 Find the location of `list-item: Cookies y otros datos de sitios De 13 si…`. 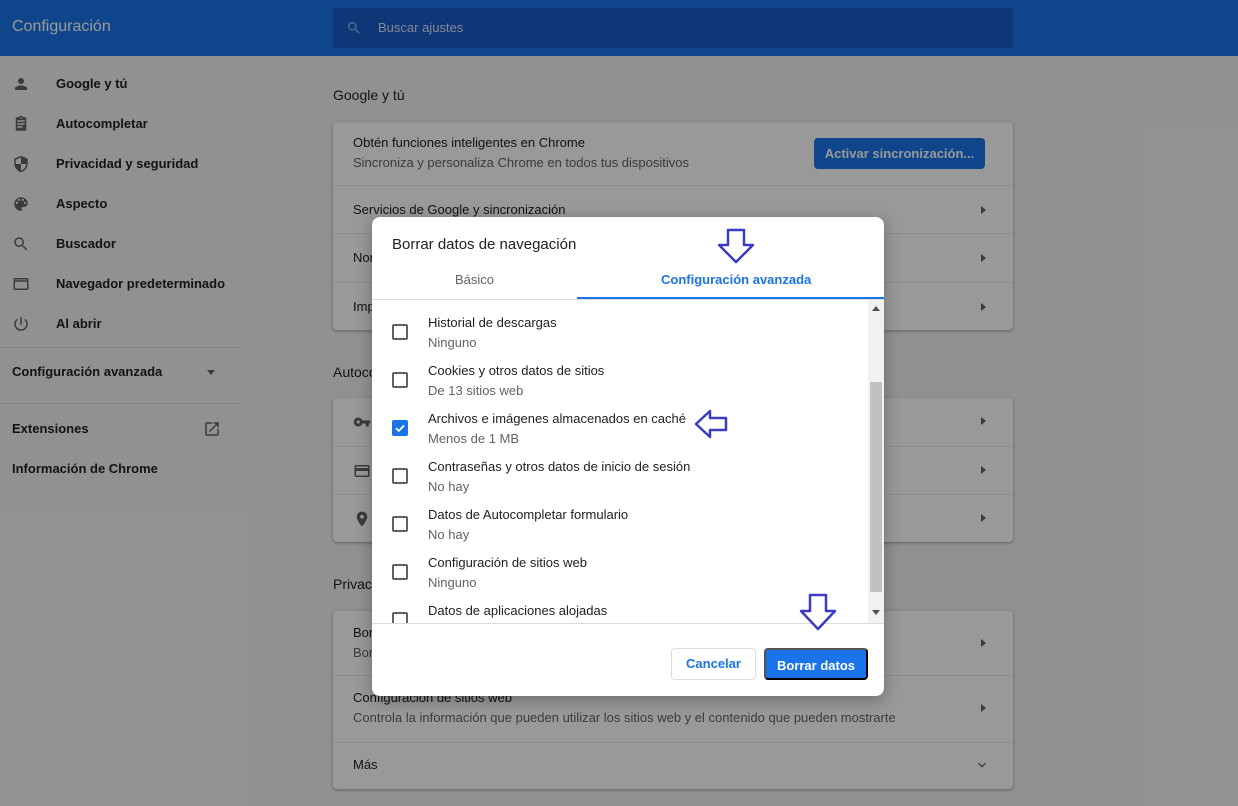

list-item: Cookies y otros datos de sitios De 13 si… is located at coordinates (620, 373).